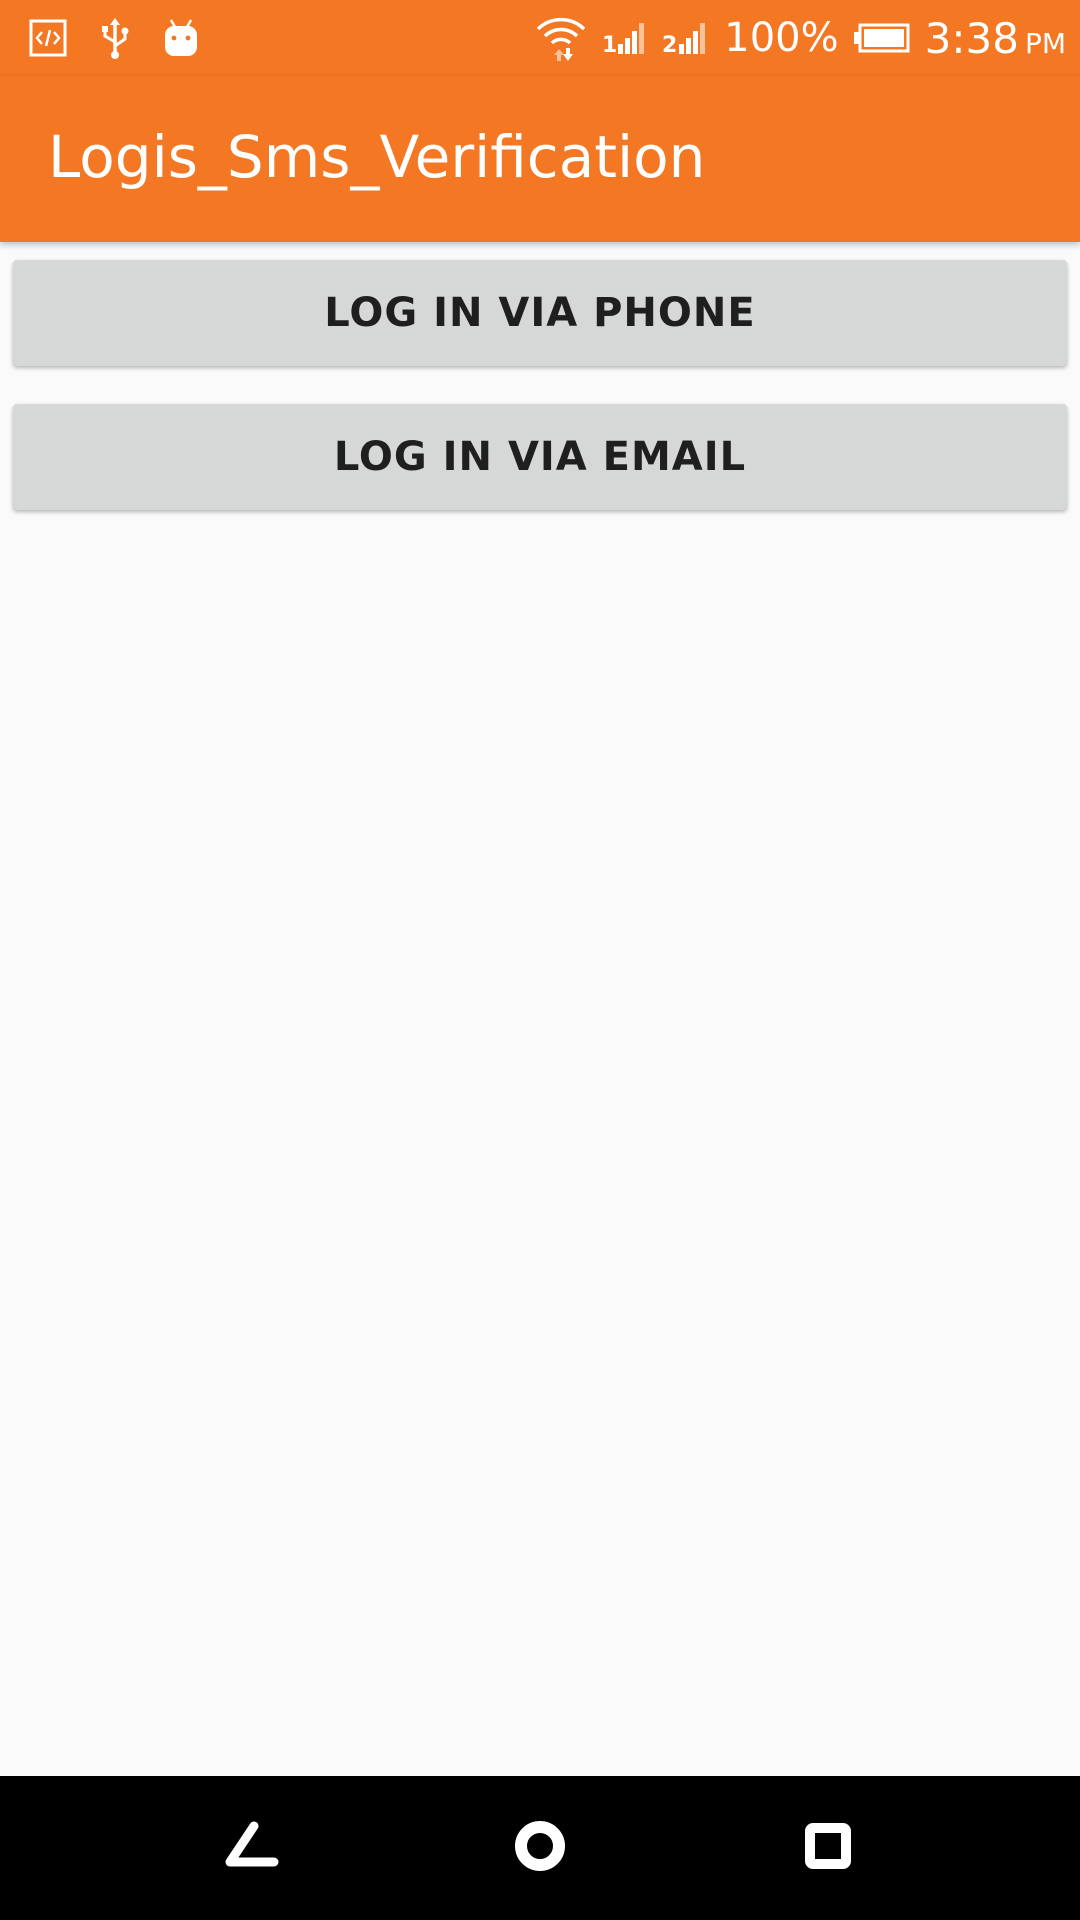 This screenshot has width=1080, height=1920. Describe the element at coordinates (561, 38) in the screenshot. I see `wifi-icon` at that location.